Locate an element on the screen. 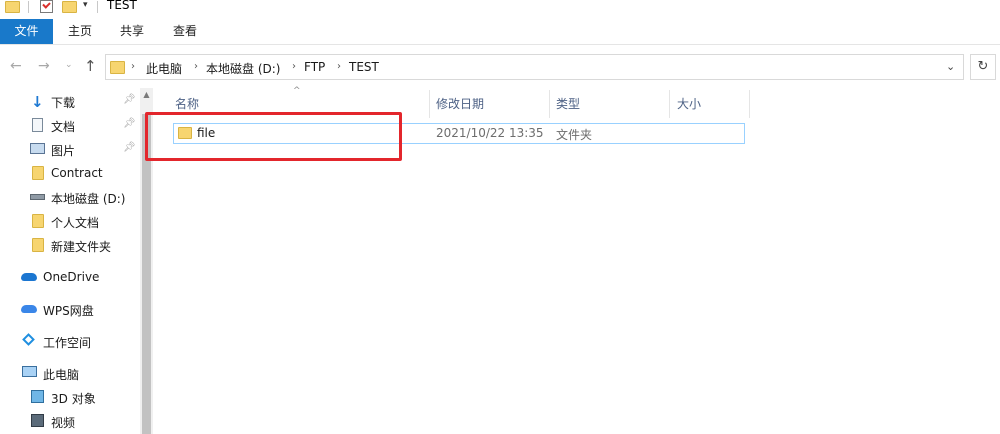  wps-cloud-icon is located at coordinates (29, 309).